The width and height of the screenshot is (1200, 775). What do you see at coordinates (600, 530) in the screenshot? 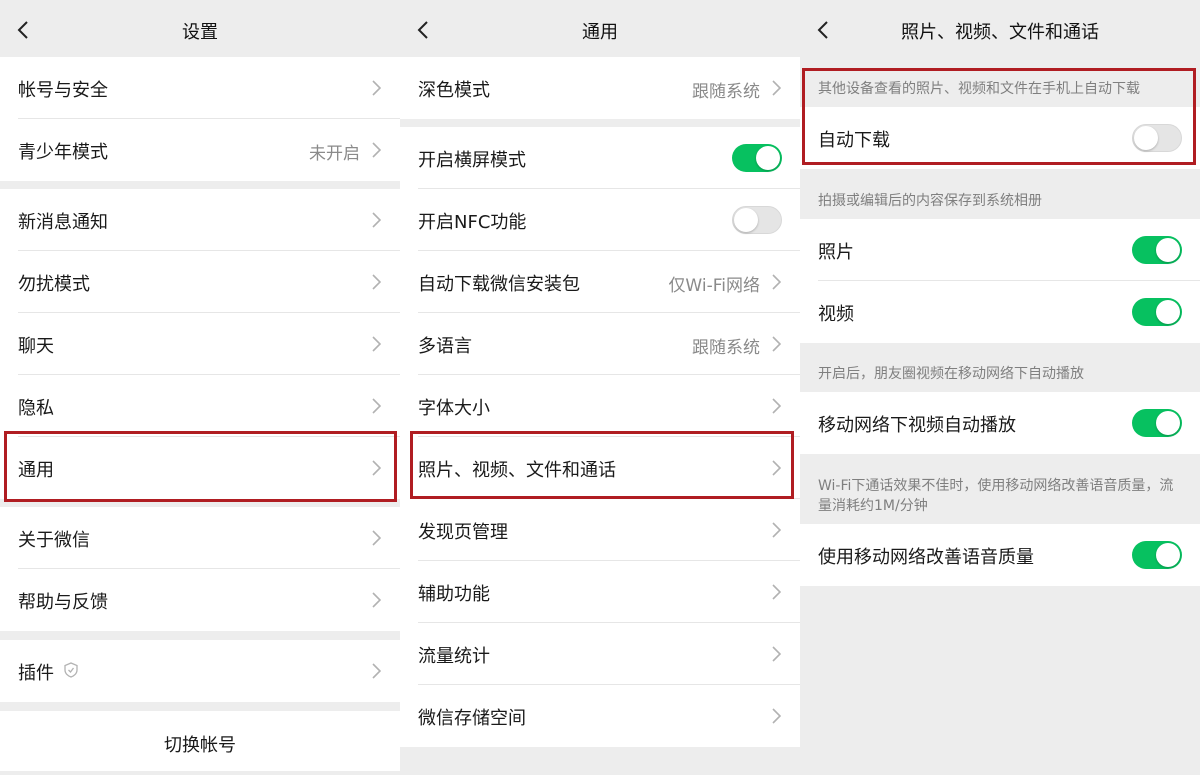
I see `general-item-discover: 发现页管理` at bounding box center [600, 530].